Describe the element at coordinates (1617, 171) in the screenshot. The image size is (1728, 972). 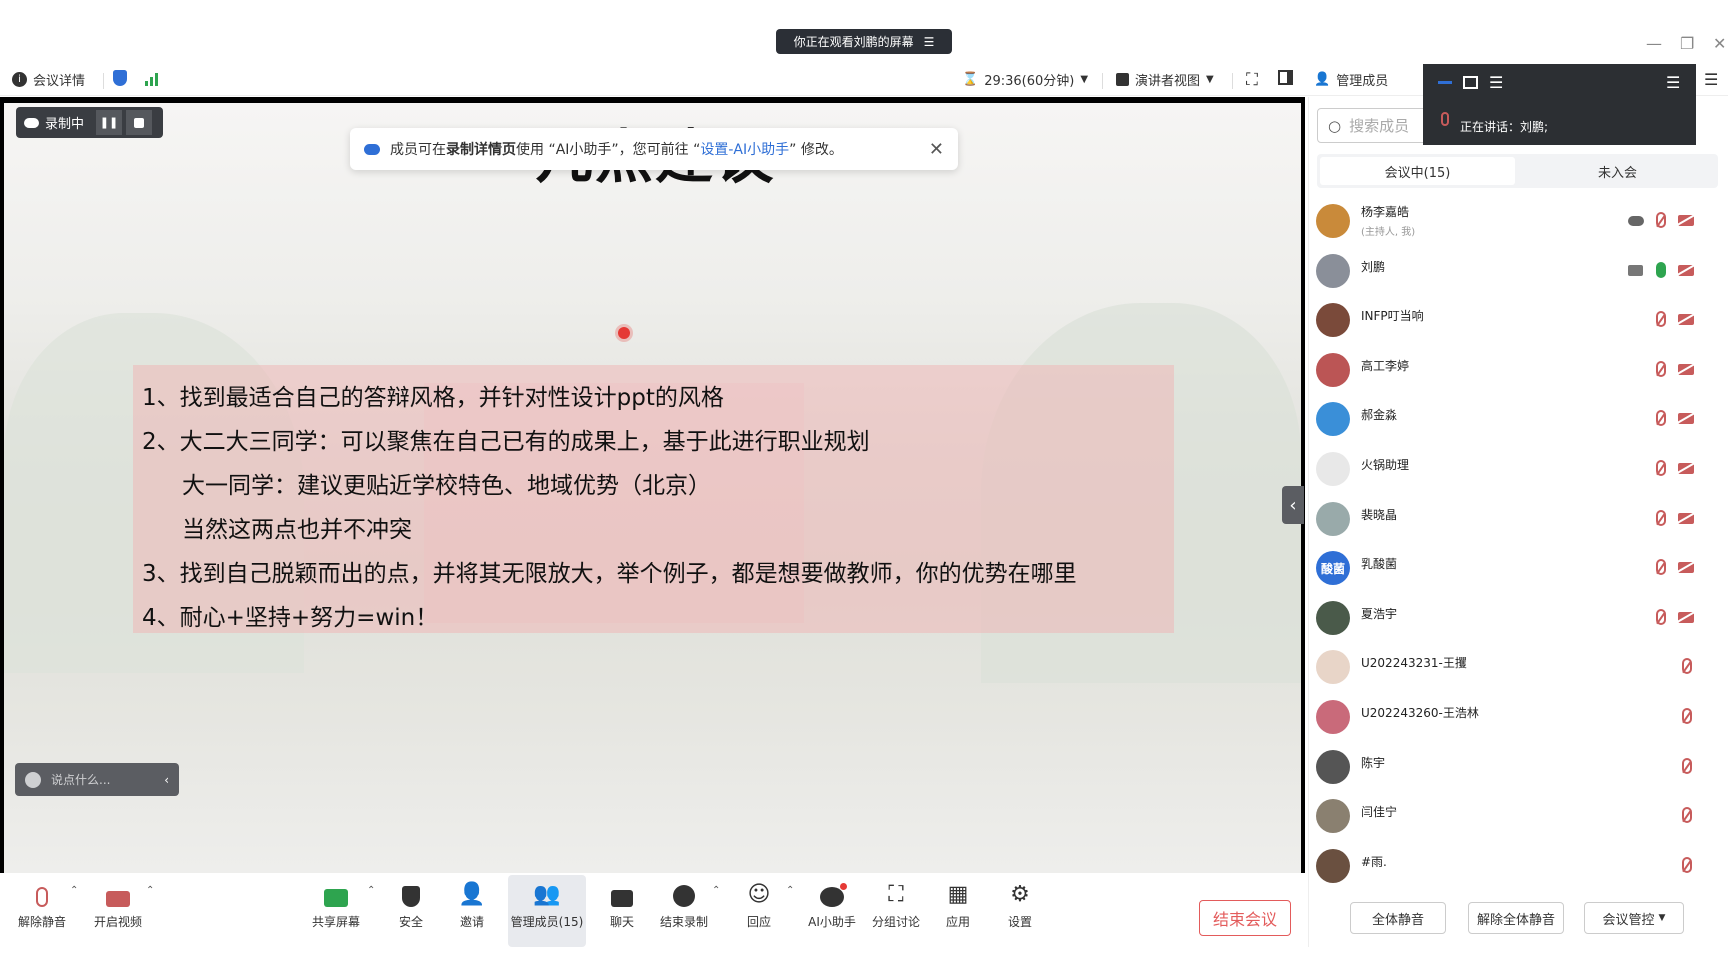
I see `tab-not-joined: 未入会` at that location.